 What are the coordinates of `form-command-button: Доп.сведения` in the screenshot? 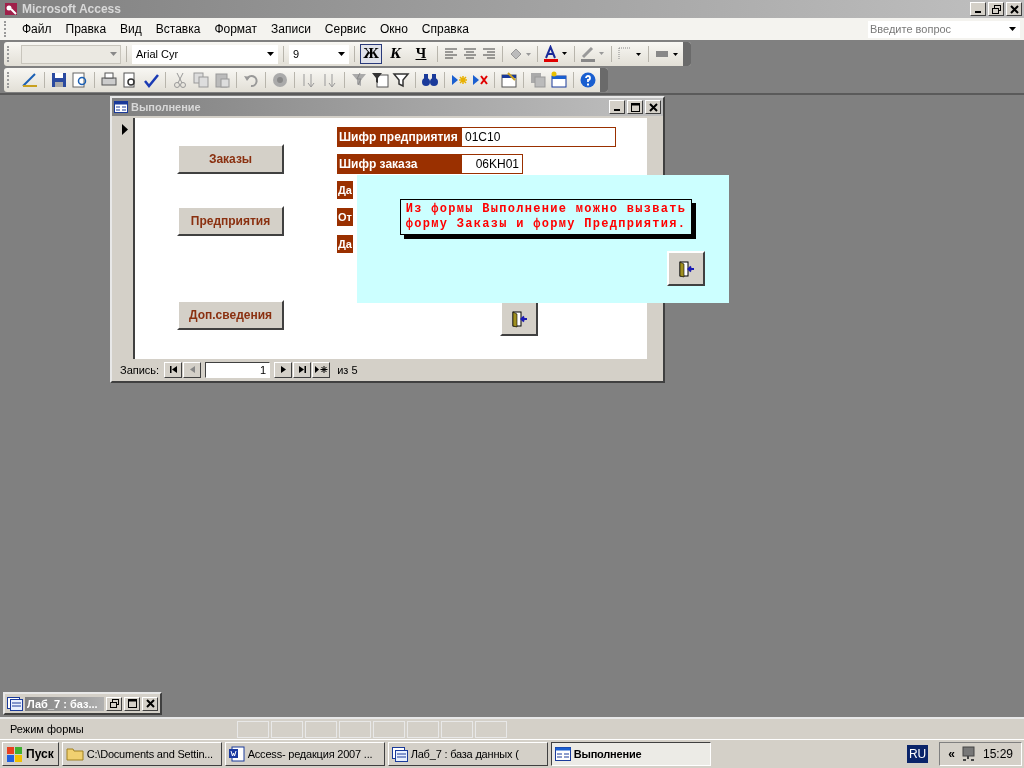 It's located at (230, 315).